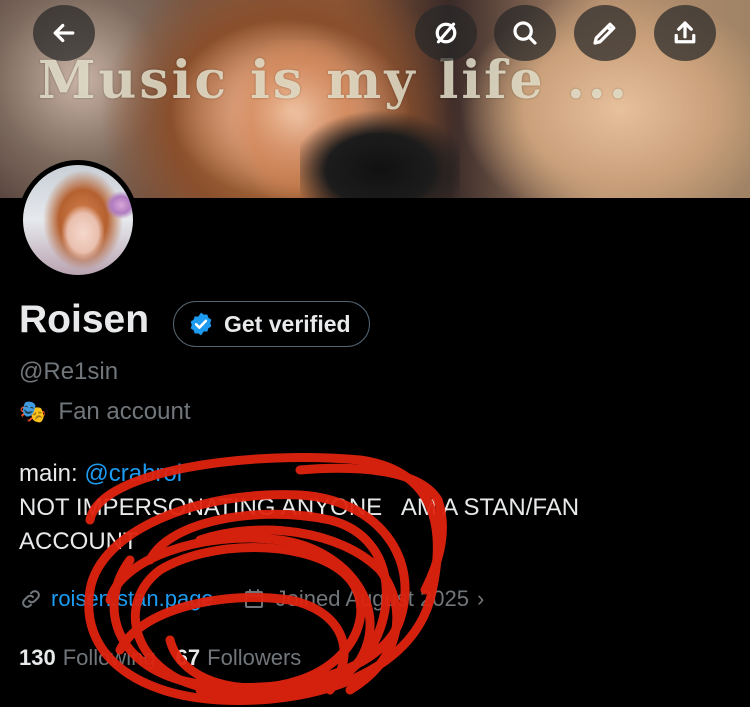  Describe the element at coordinates (480, 599) in the screenshot. I see `chevron-right-icon: ›` at that location.